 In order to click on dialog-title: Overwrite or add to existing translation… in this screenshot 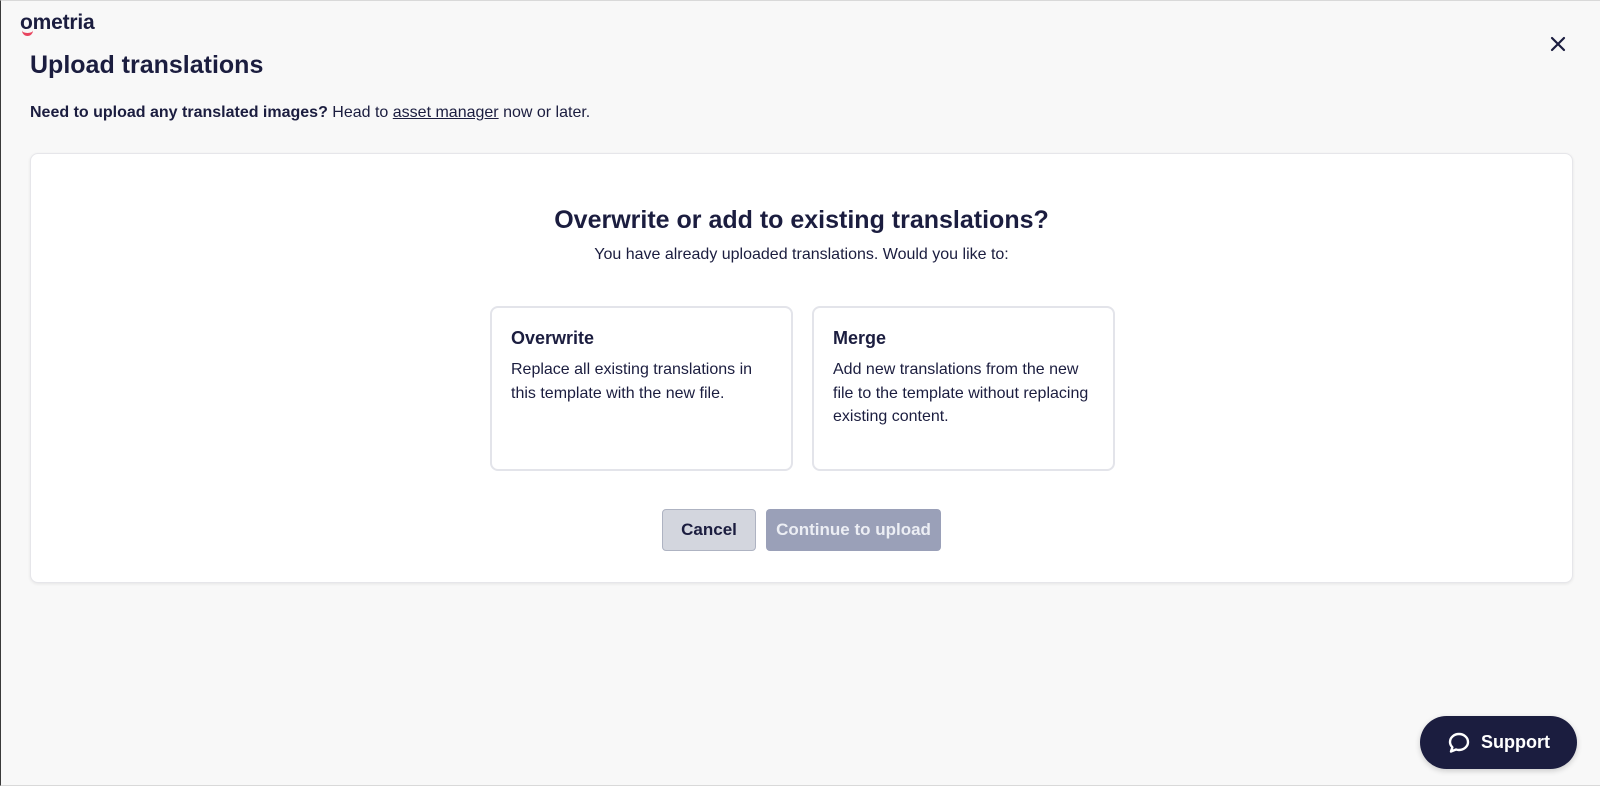, I will do `click(801, 220)`.